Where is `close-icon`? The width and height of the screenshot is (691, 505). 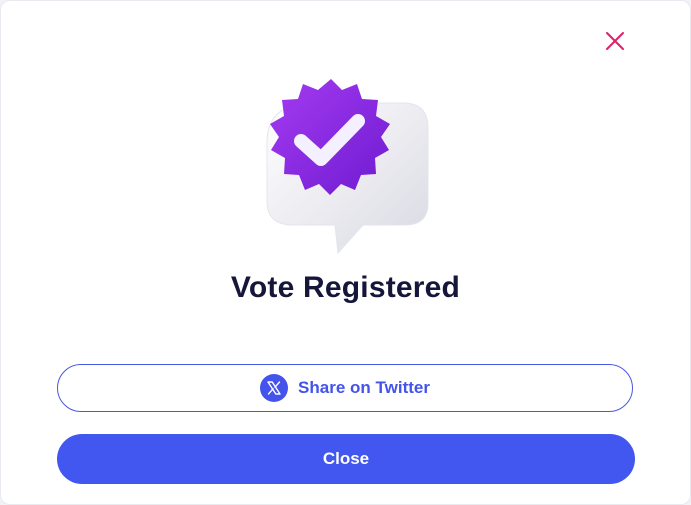 close-icon is located at coordinates (615, 41).